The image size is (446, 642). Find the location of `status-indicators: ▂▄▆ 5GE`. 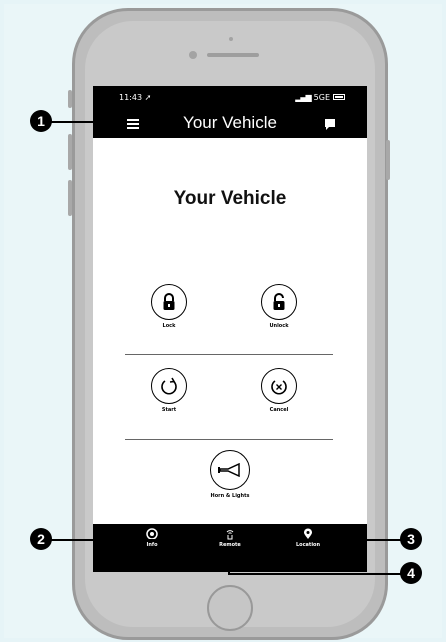

status-indicators: ▂▄▆ 5GE is located at coordinates (320, 97).